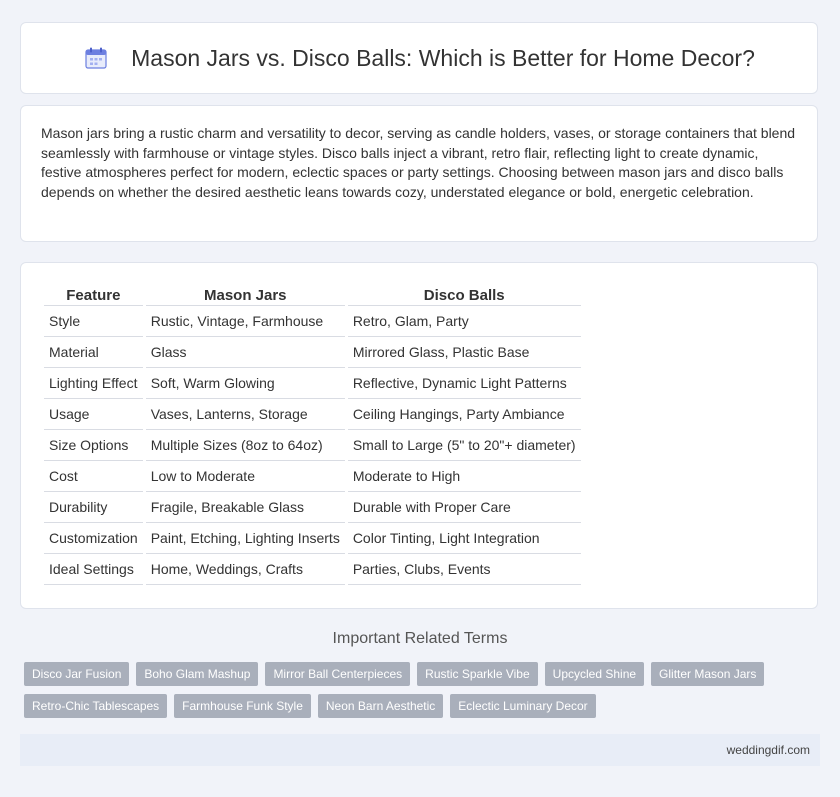  I want to click on footer: weddingdif.com, so click(420, 750).